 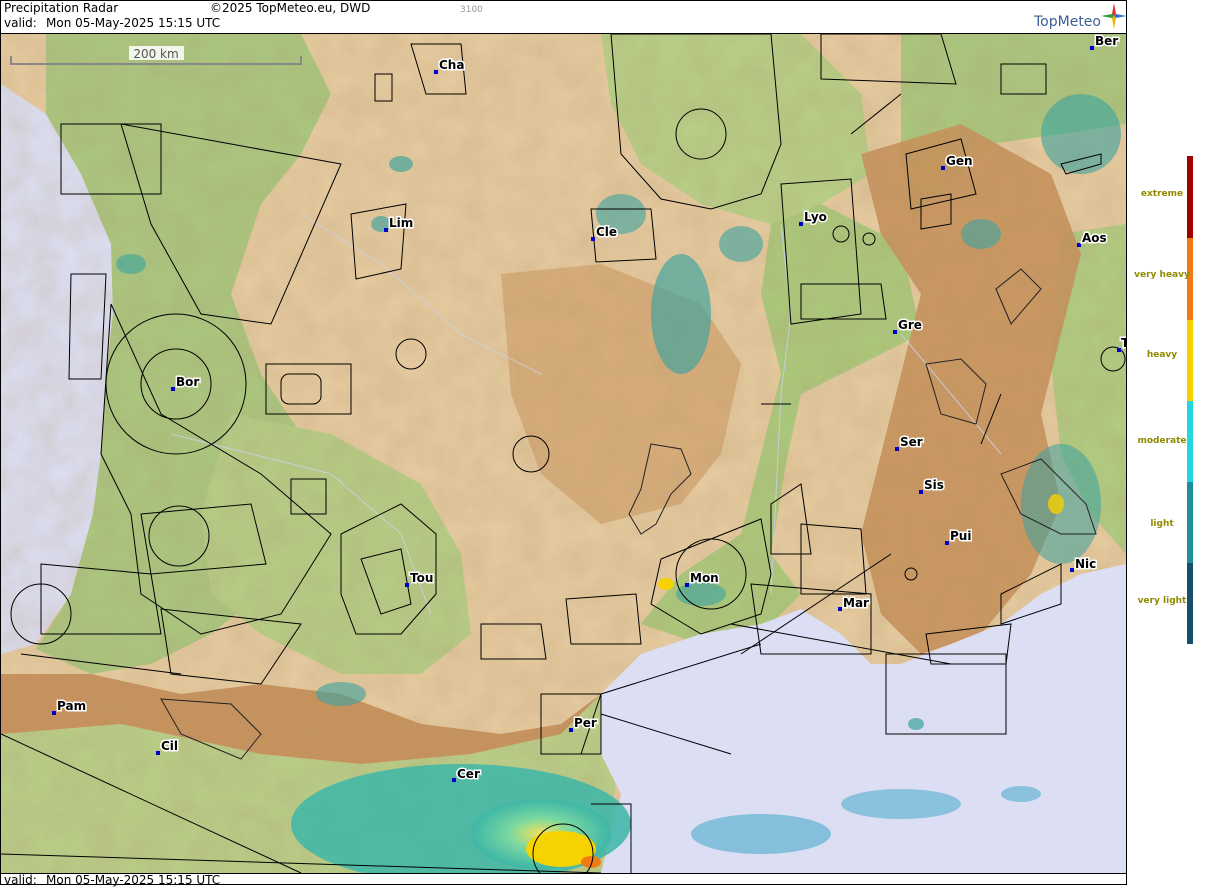 I want to click on city-cer: Cer, so click(x=466, y=774).